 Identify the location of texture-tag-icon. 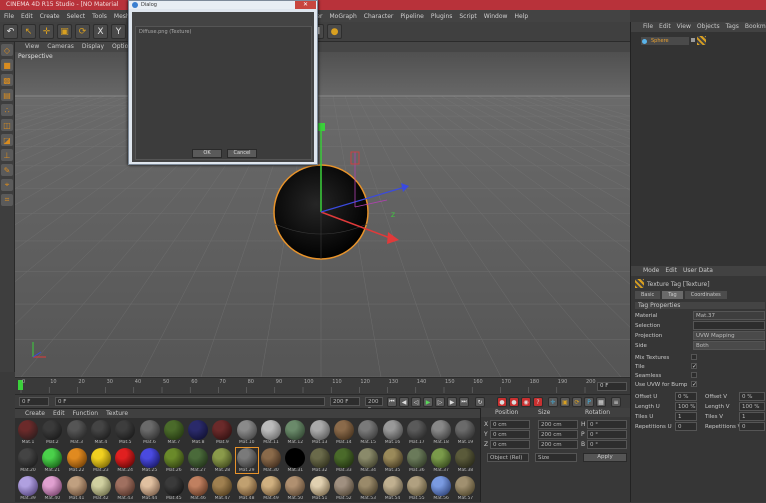
(701, 40).